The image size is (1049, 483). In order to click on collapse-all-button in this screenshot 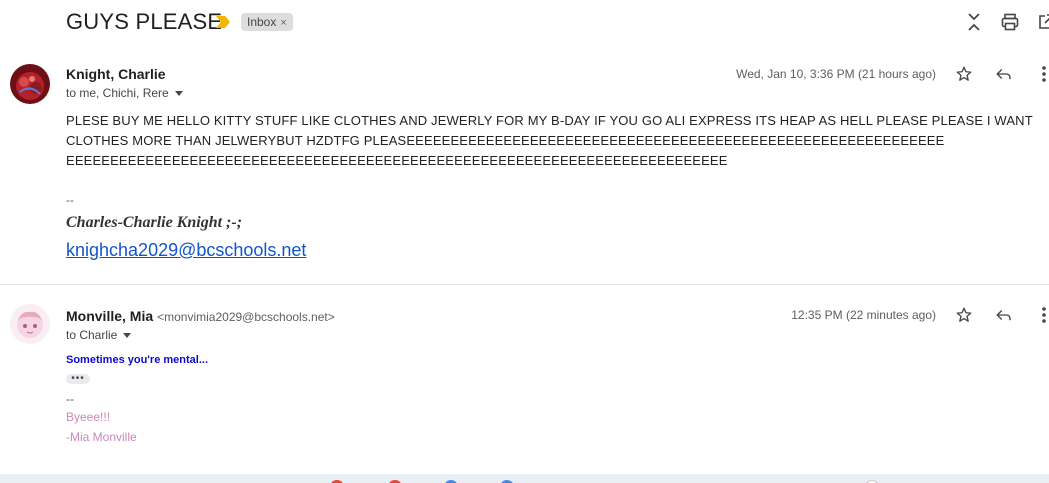, I will do `click(974, 22)`.